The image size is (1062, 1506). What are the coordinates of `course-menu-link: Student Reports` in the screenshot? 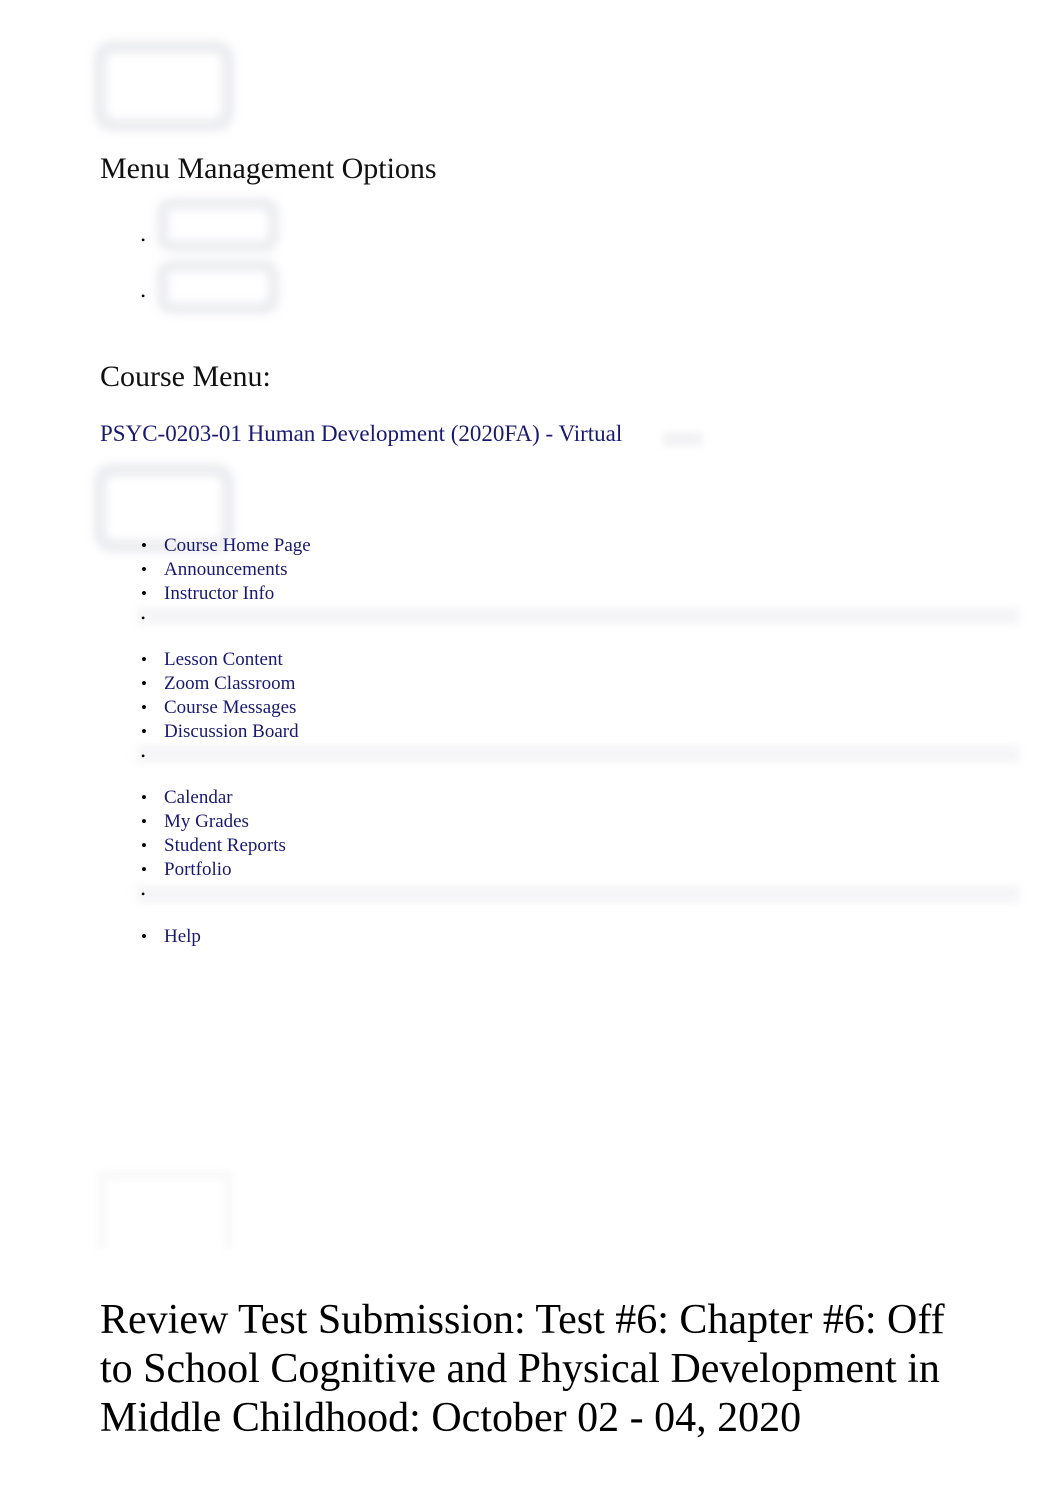 It's located at (225, 845).